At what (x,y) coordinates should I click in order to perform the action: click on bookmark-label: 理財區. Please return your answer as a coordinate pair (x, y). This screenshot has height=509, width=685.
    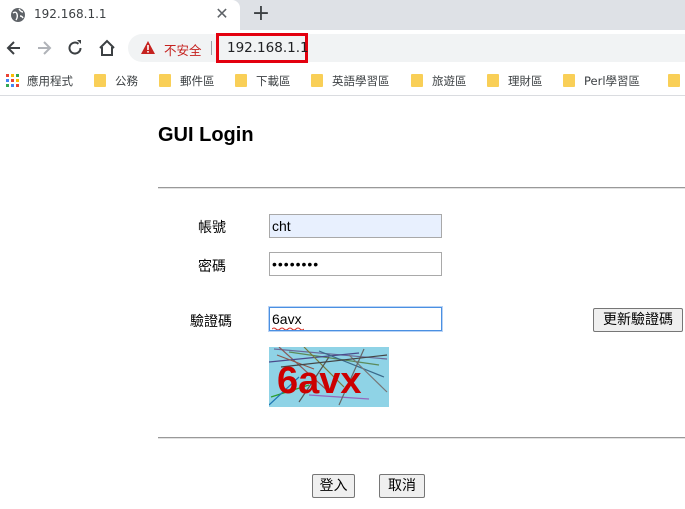
    Looking at the image, I should click on (525, 81).